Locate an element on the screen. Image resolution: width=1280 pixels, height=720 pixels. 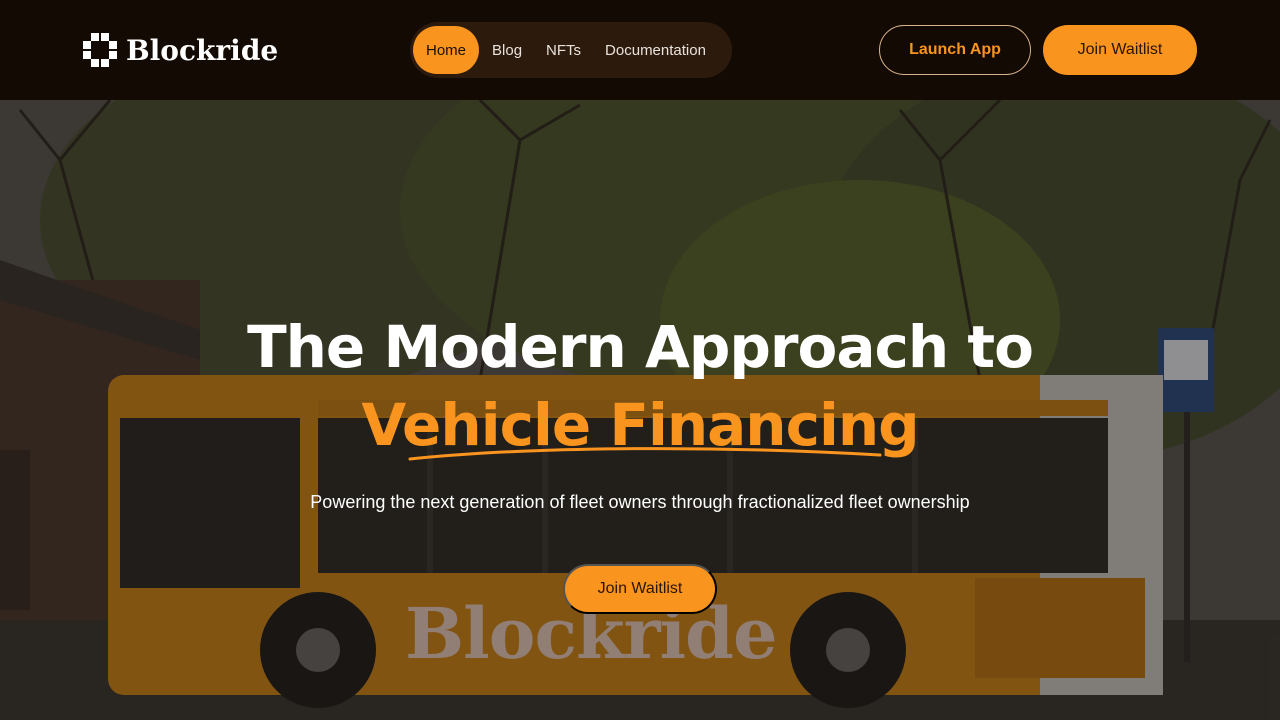
nav-item-home: Home is located at coordinates (446, 50).